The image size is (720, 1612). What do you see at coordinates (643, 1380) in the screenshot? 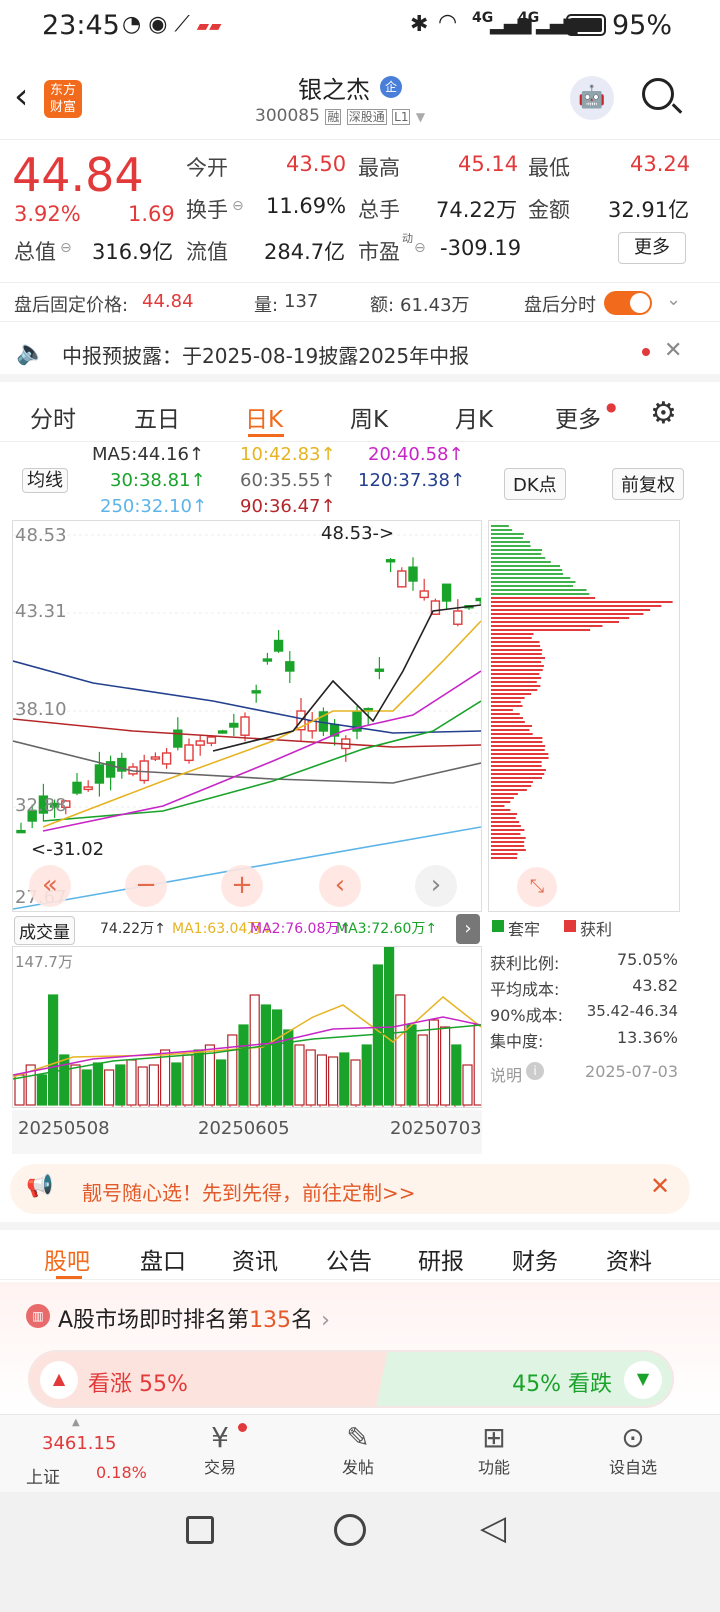
I see `down-arrow-icon: ▼` at bounding box center [643, 1380].